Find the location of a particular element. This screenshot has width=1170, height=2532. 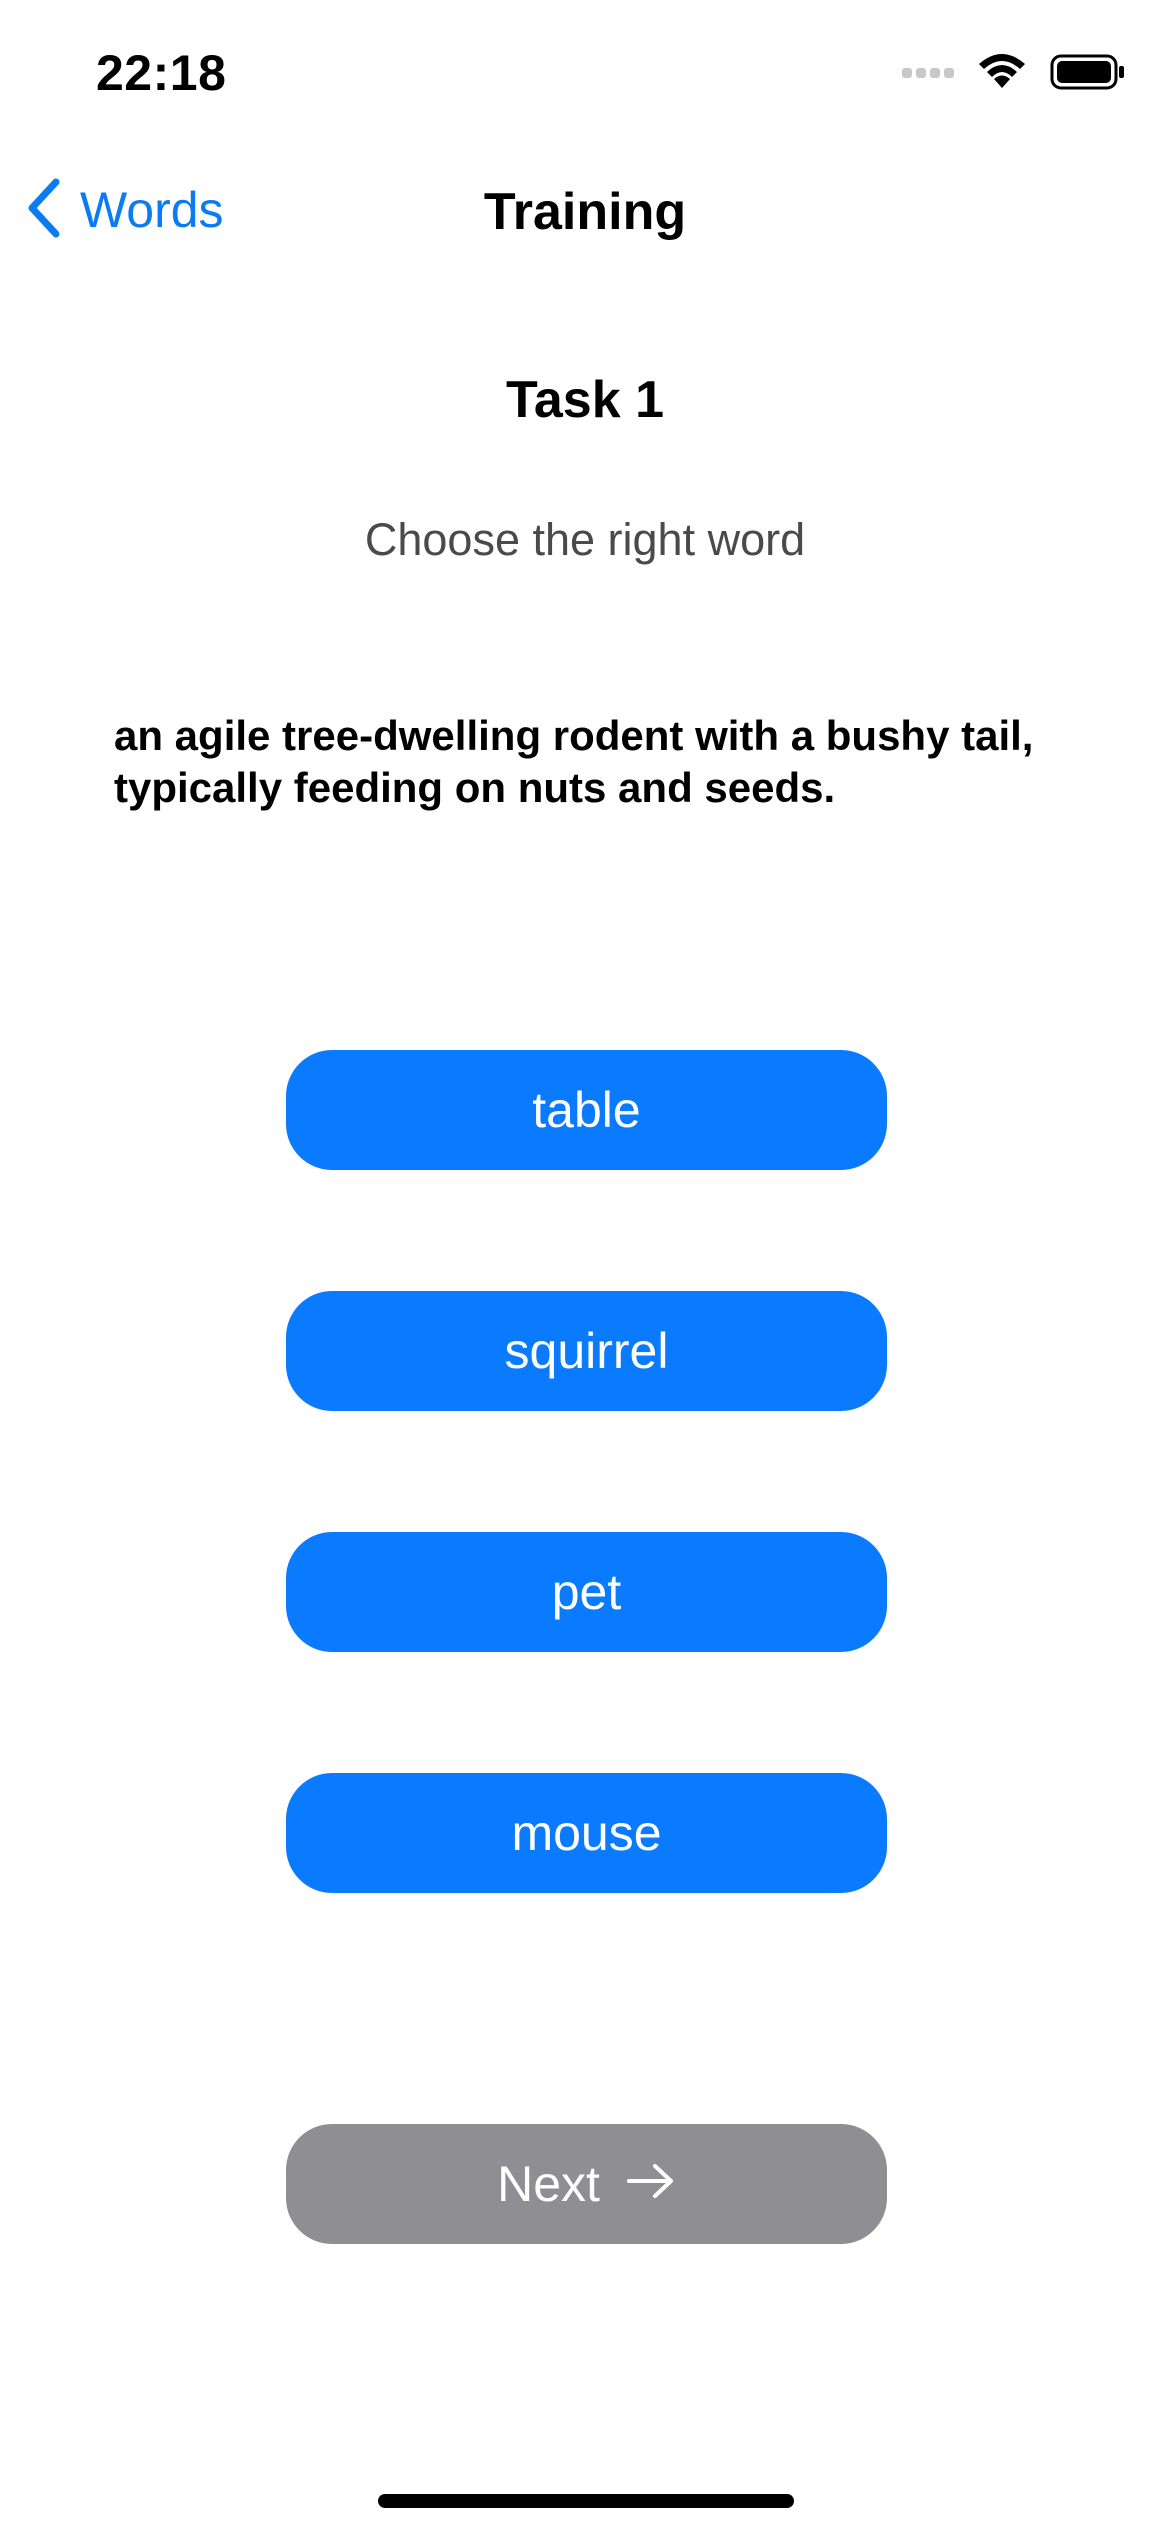

navigation-bar: Words Training is located at coordinates (585, 210).